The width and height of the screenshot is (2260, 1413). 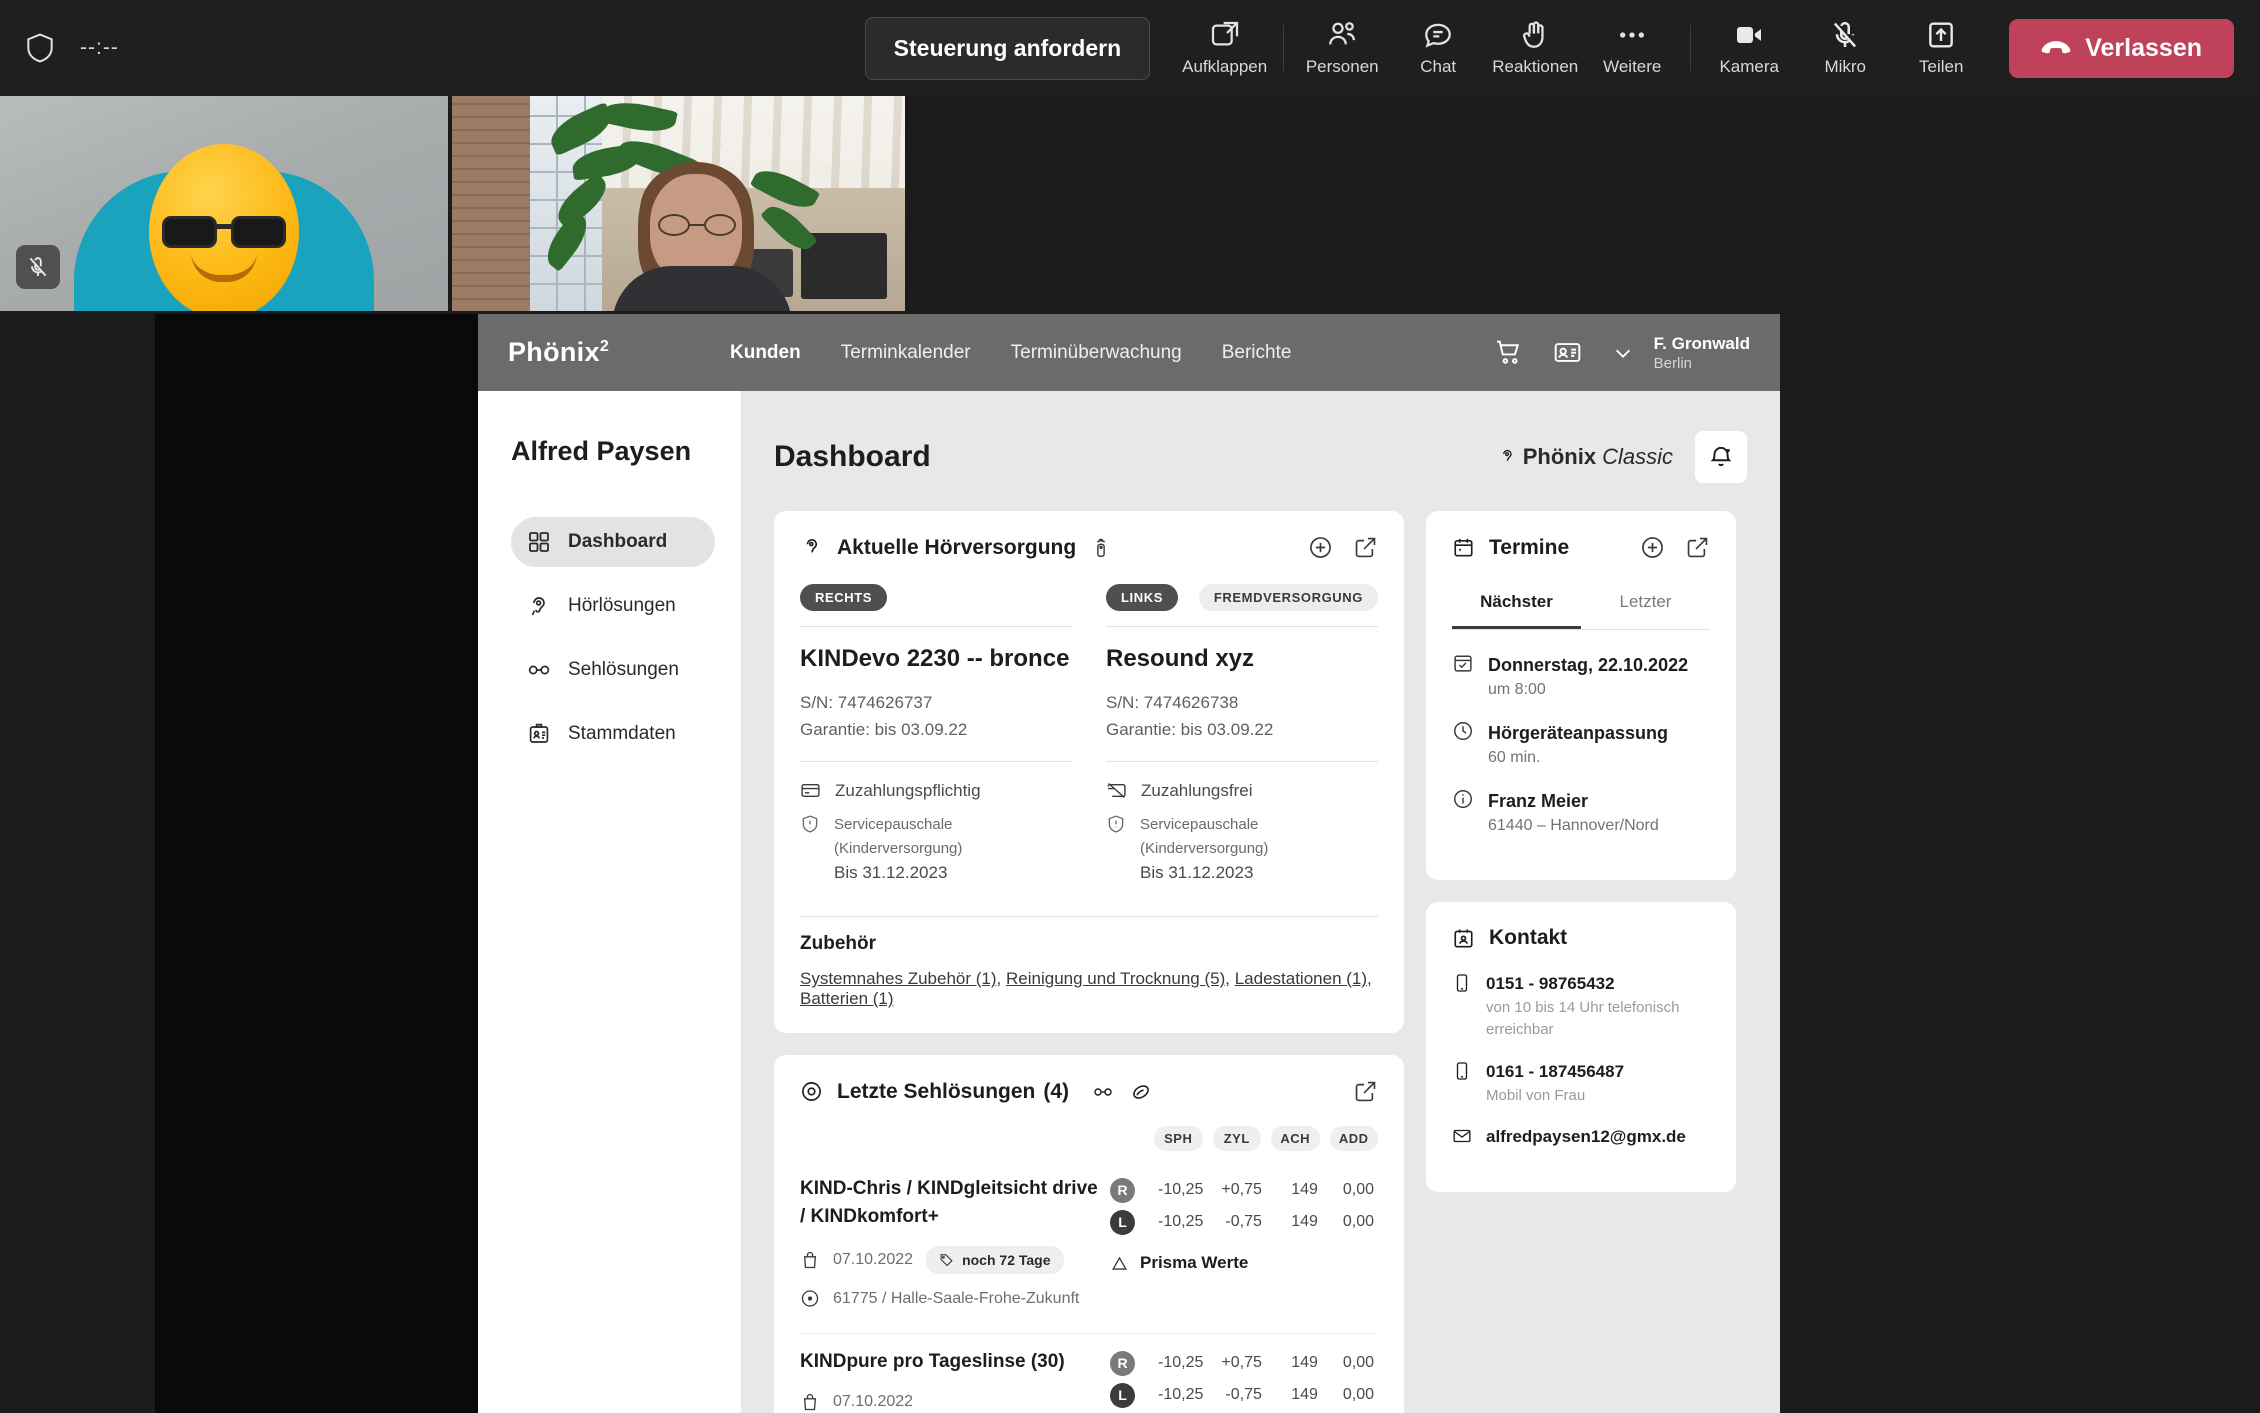 I want to click on accessory-link: Reinigung und Trocknung (5), so click(x=1115, y=978).